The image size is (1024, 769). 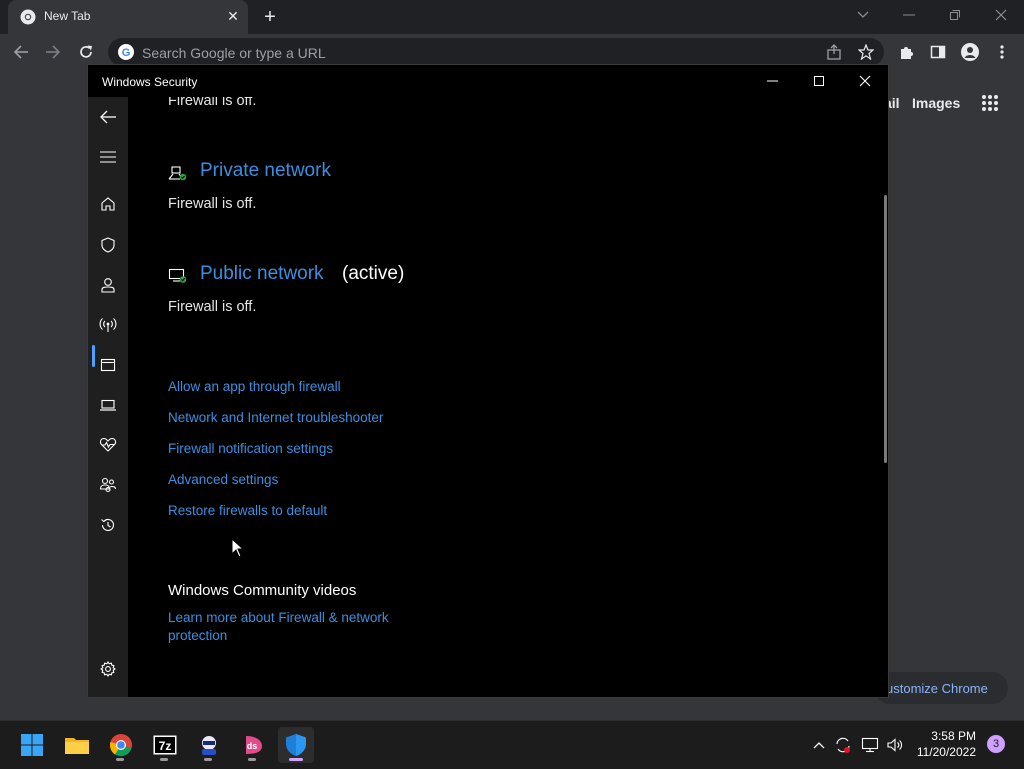 I want to click on learn-more-link: Learn more about Firewall & network, so click(x=278, y=617).